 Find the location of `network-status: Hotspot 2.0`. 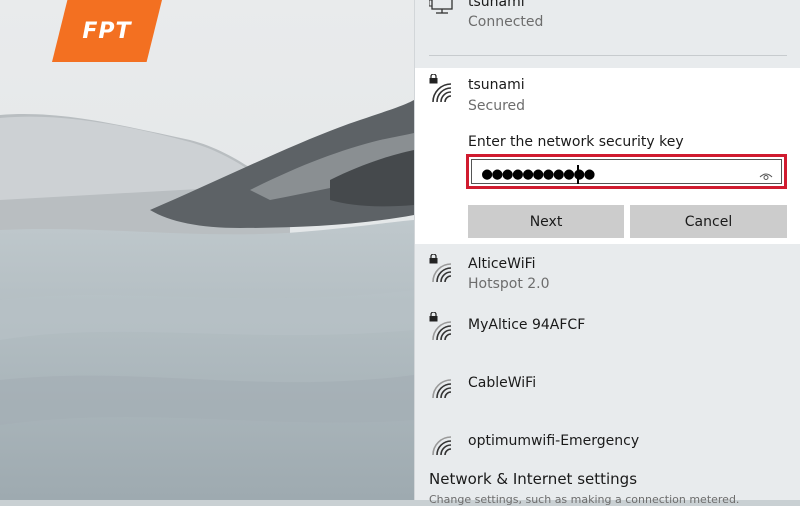

network-status: Hotspot 2.0 is located at coordinates (509, 284).